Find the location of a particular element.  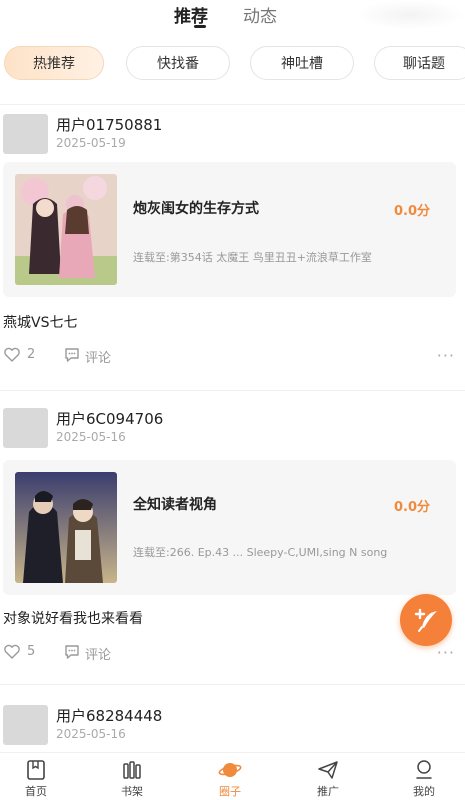

paper-plane-icon is located at coordinates (328, 770).